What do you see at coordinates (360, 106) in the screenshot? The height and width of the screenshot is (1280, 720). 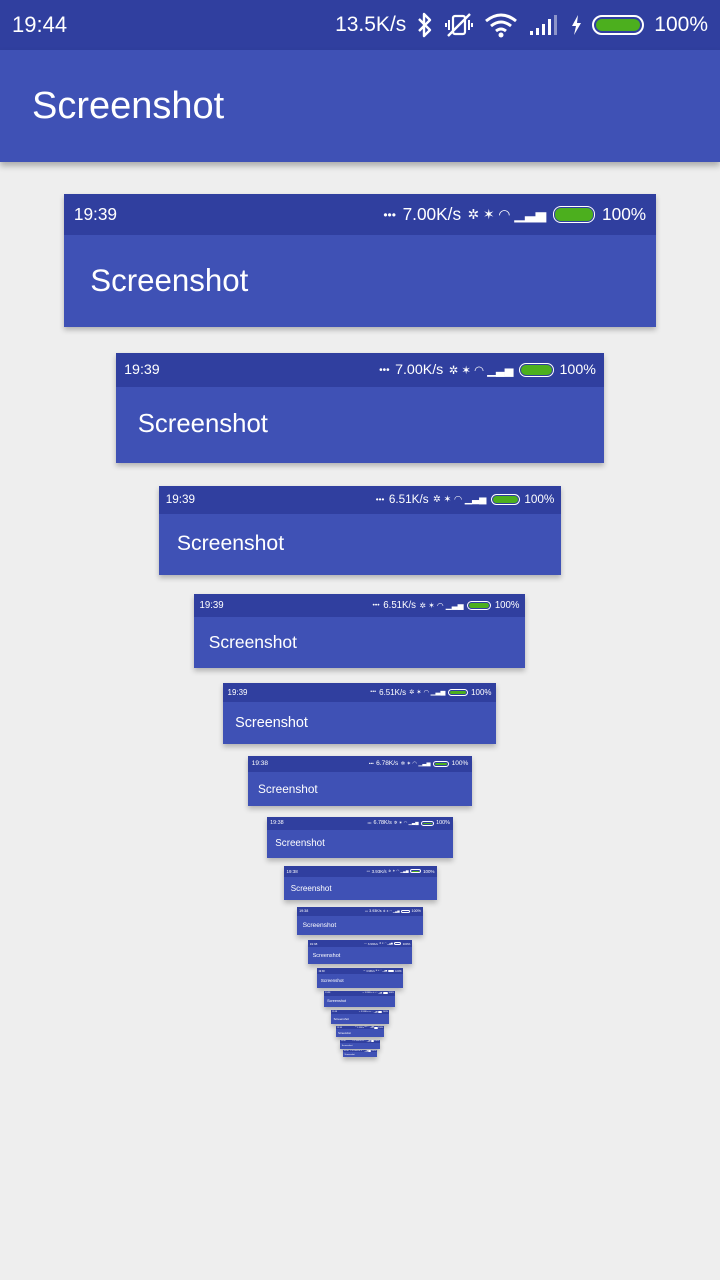 I see `app-bar: Screenshot` at bounding box center [360, 106].